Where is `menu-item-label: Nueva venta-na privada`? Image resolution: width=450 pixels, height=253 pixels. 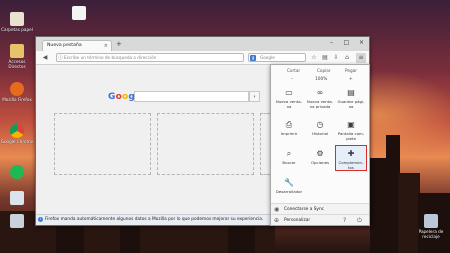 menu-item-label: Nueva venta-na privada is located at coordinates (320, 104).